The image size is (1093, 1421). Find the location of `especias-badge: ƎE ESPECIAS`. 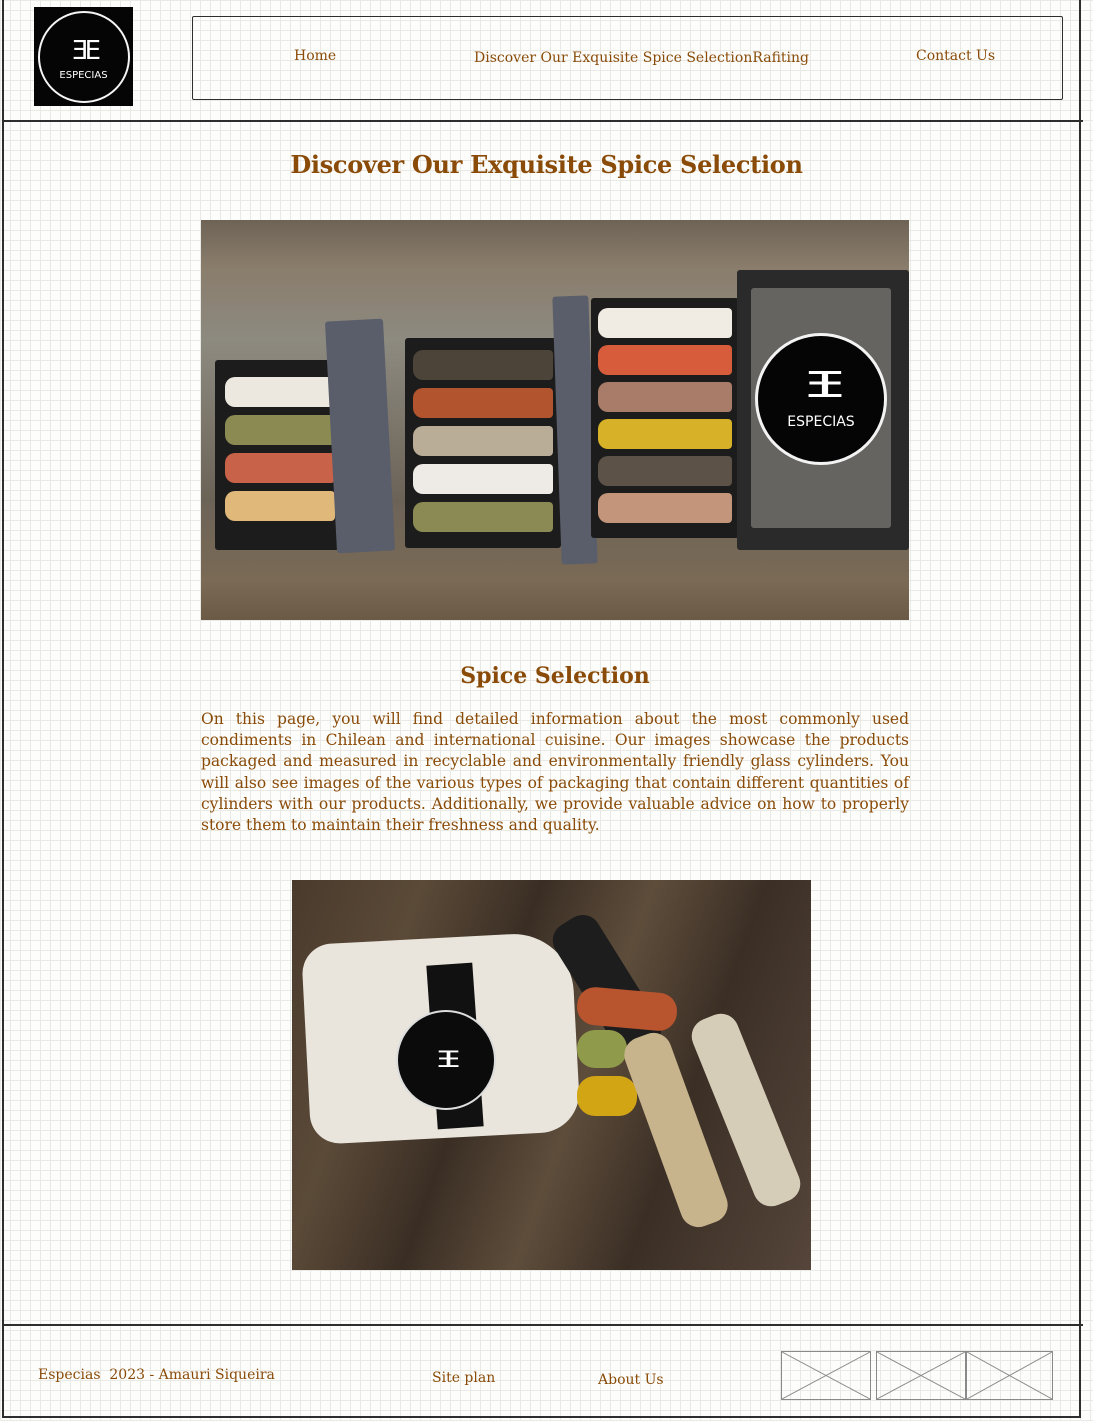

especias-badge: ƎE ESPECIAS is located at coordinates (821, 399).